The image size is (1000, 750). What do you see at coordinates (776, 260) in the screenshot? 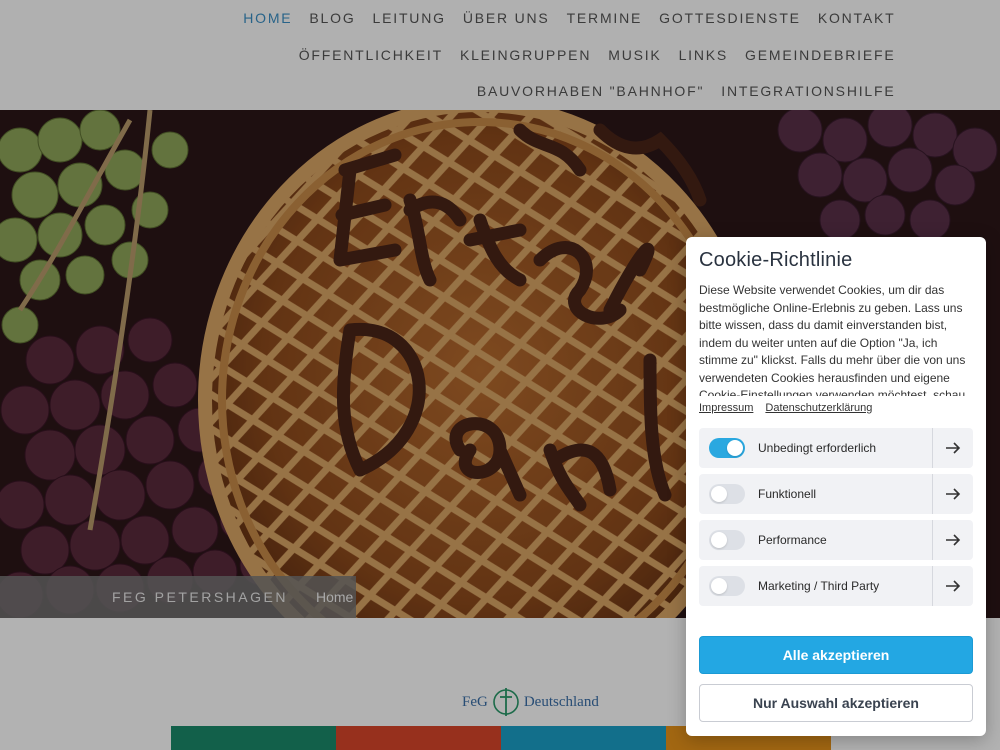
I see `cookie-title: Cookie-Richtlinie` at bounding box center [776, 260].